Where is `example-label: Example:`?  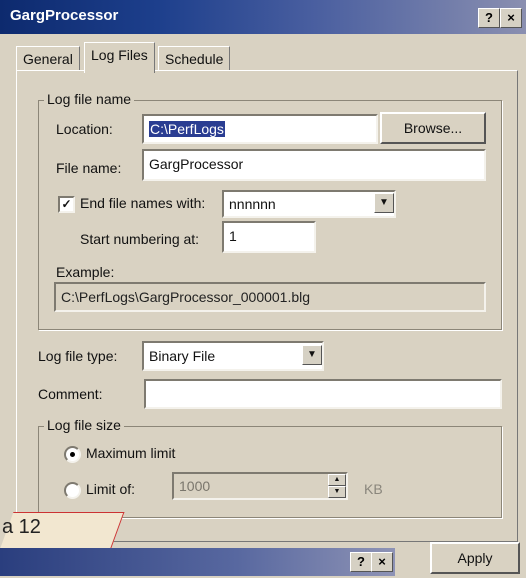
example-label: Example: is located at coordinates (85, 272).